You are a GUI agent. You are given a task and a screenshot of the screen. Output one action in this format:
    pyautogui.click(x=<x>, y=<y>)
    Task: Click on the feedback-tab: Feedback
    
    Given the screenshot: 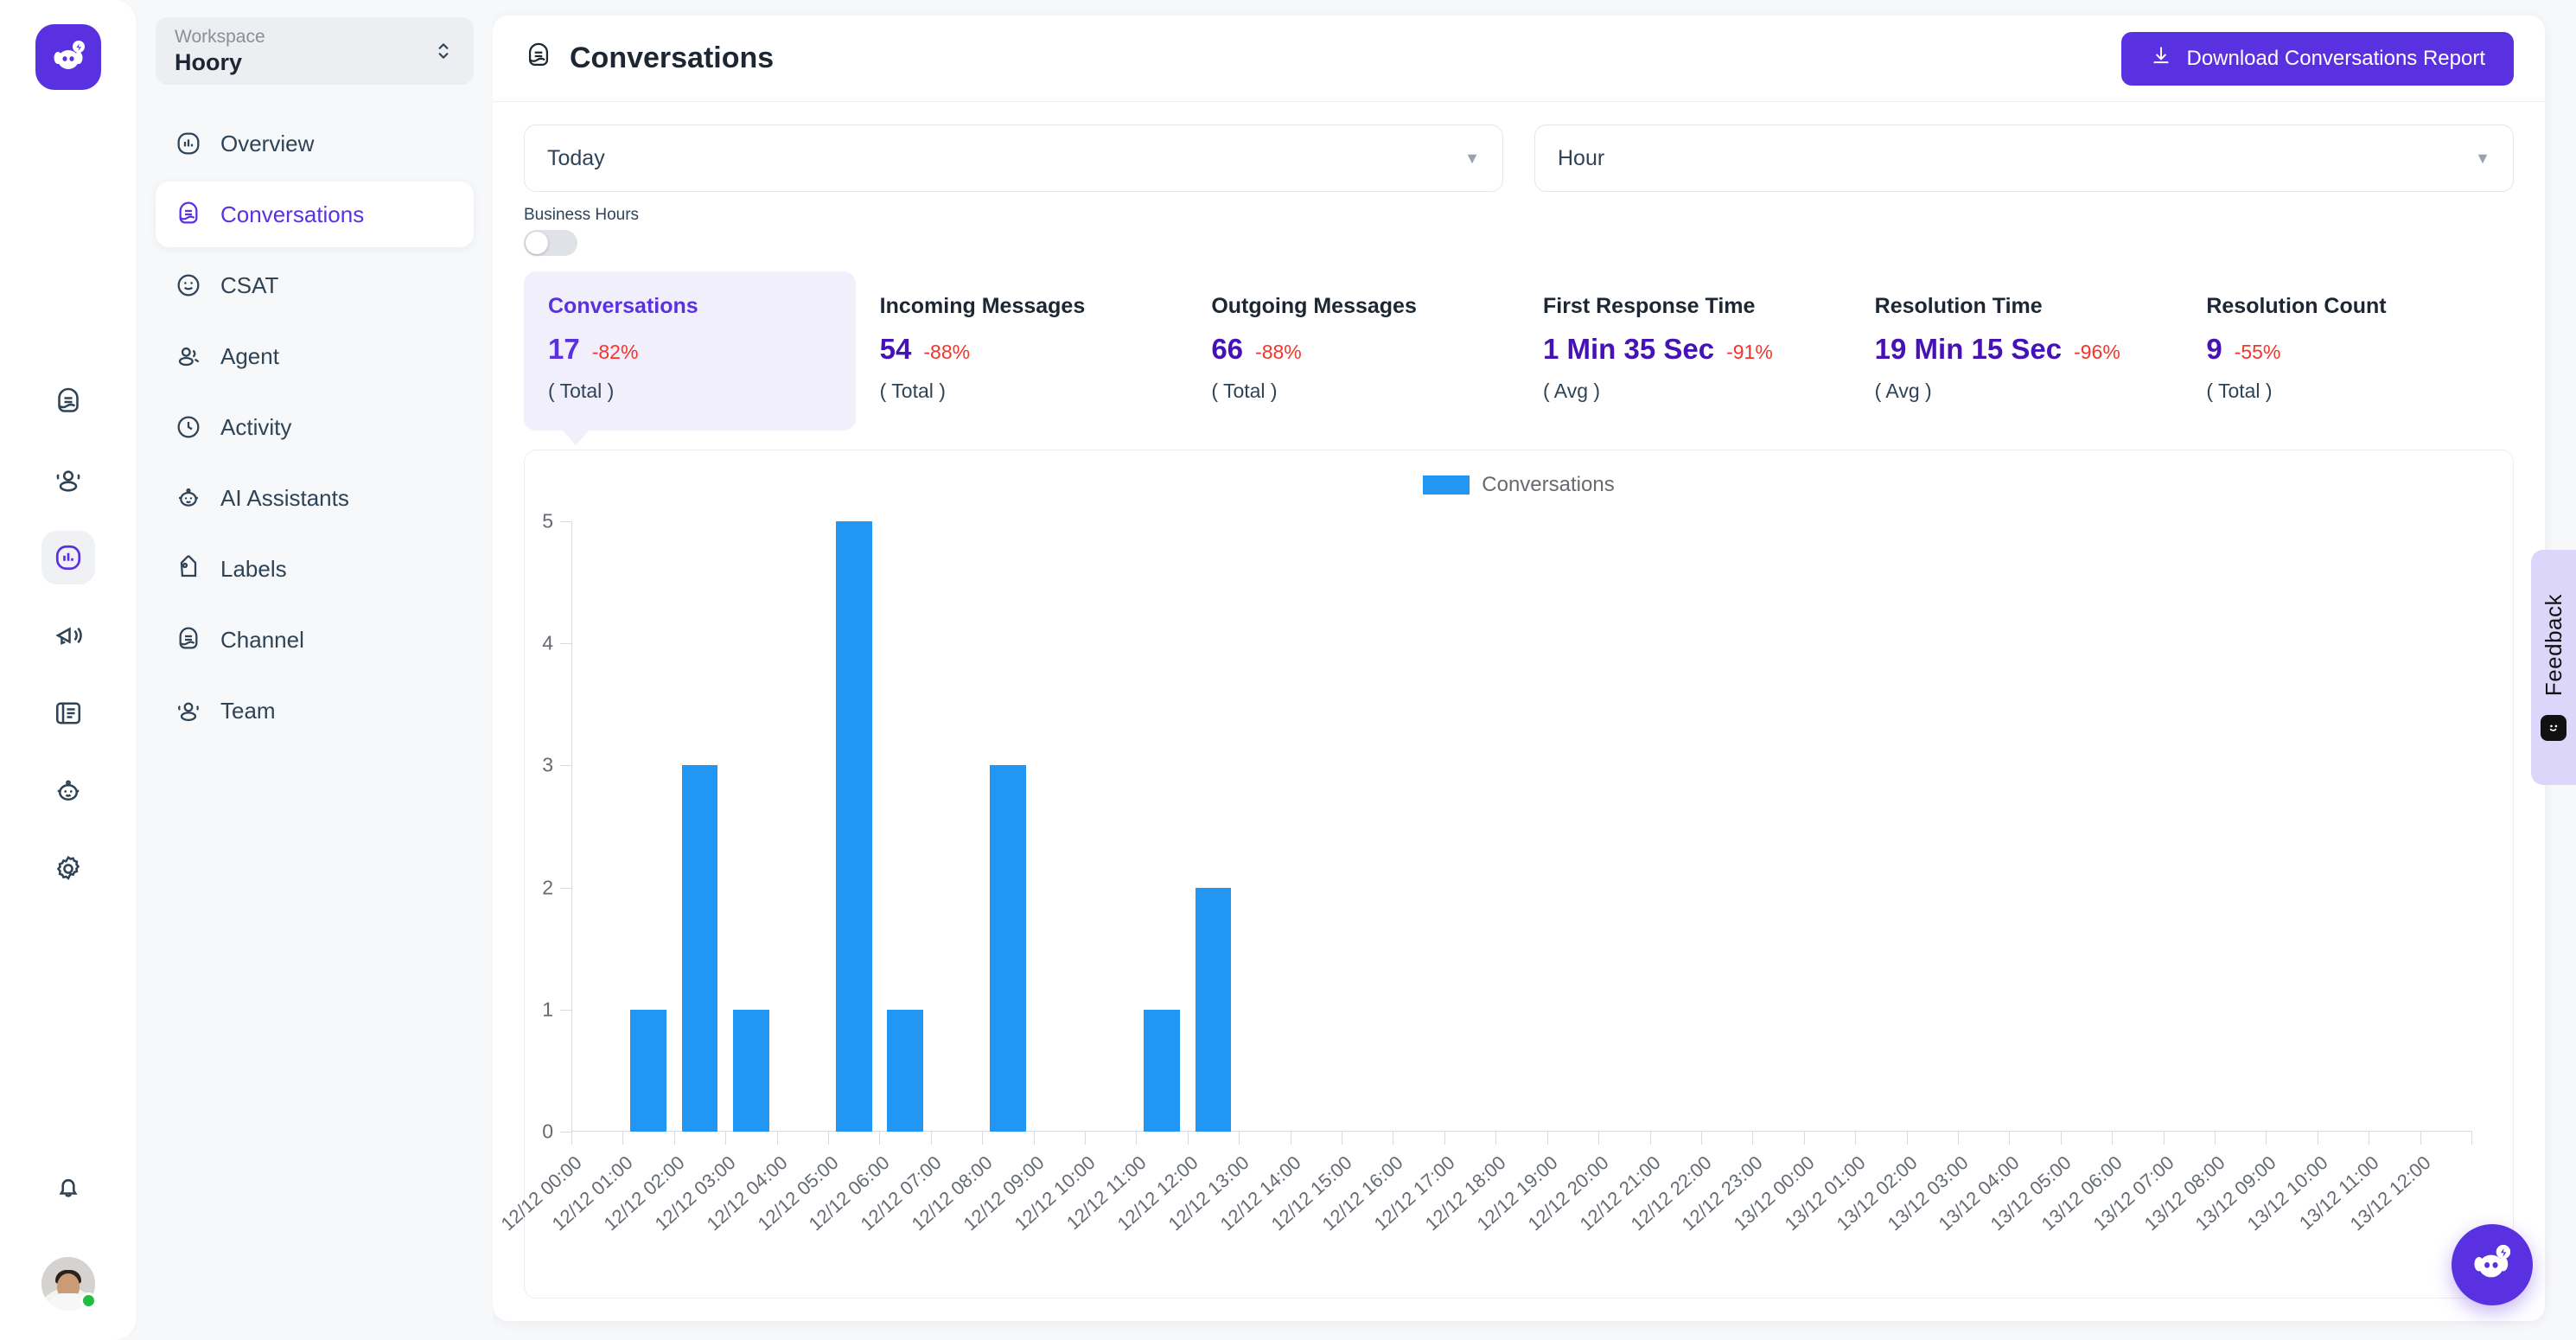 What is the action you would take?
    pyautogui.click(x=2553, y=667)
    